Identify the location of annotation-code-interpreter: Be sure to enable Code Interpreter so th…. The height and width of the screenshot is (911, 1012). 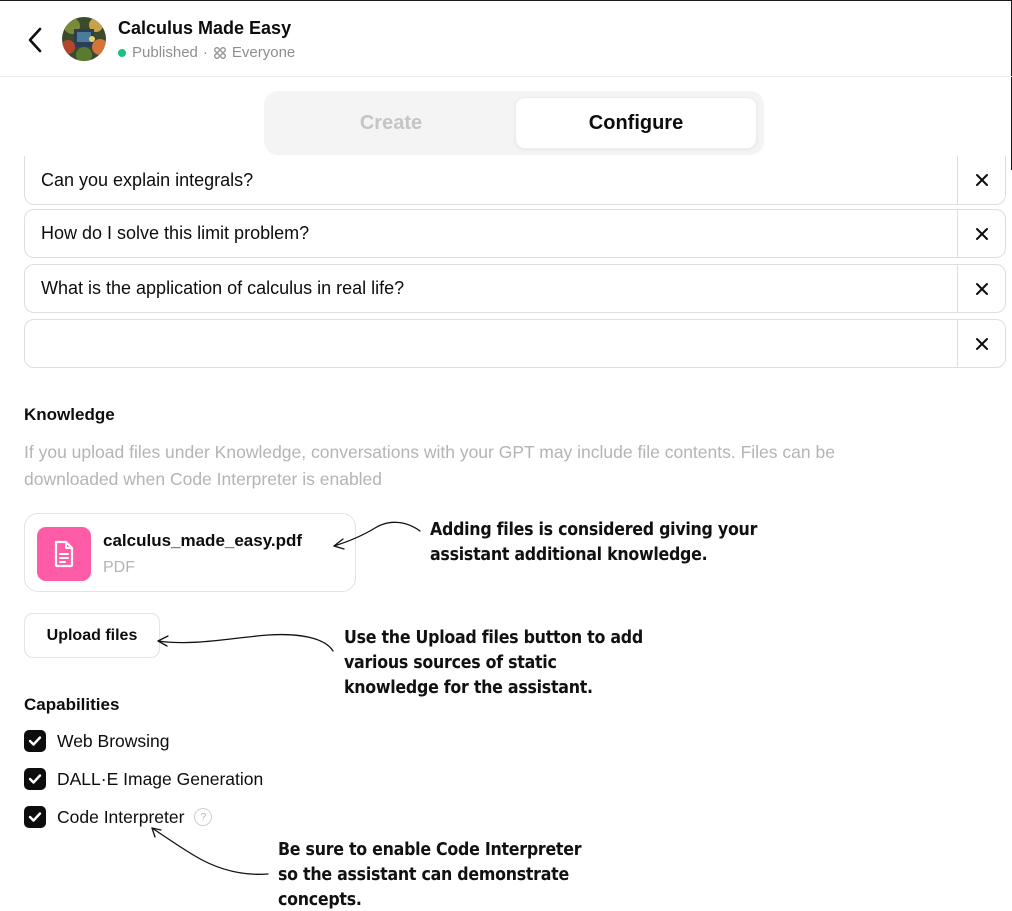
(430, 874).